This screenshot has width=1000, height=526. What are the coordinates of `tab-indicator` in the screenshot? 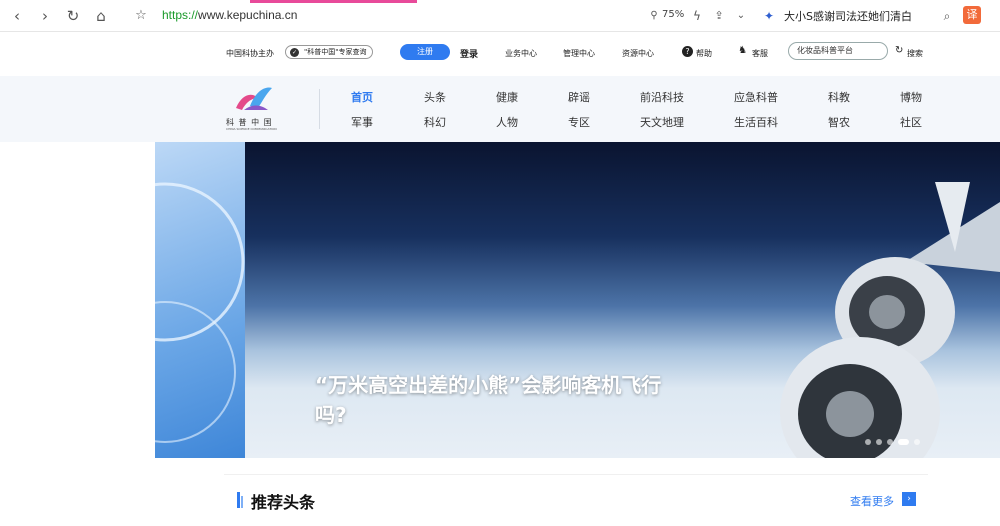 It's located at (333, 1).